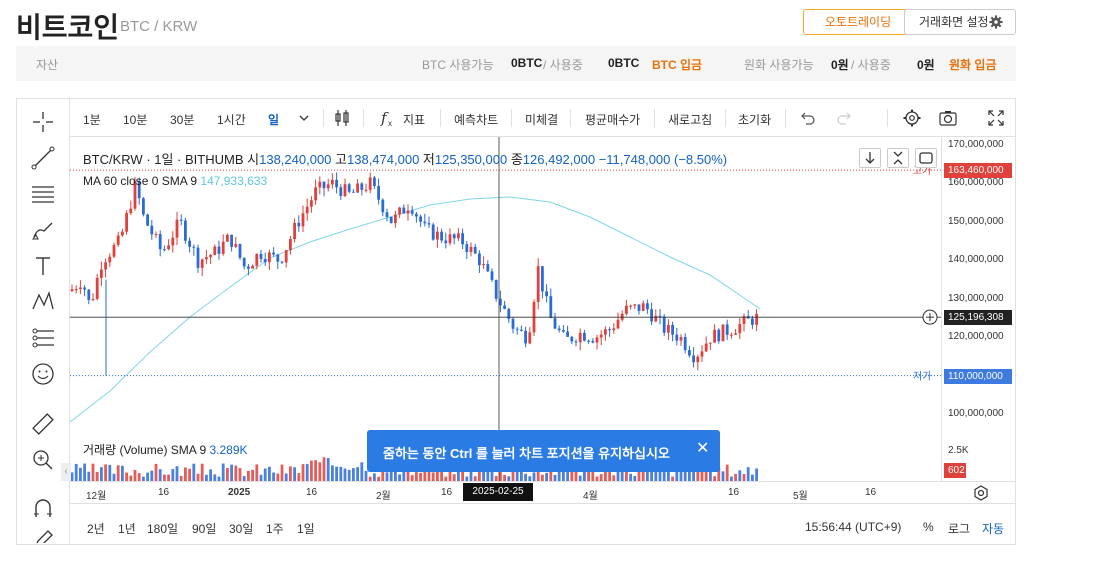  What do you see at coordinates (928, 527) in the screenshot?
I see `percent-toggle: %` at bounding box center [928, 527].